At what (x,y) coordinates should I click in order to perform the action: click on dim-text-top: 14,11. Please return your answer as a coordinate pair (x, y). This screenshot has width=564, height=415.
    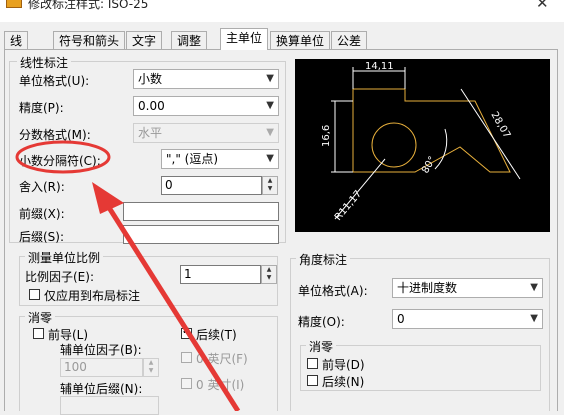
    Looking at the image, I should click on (379, 66).